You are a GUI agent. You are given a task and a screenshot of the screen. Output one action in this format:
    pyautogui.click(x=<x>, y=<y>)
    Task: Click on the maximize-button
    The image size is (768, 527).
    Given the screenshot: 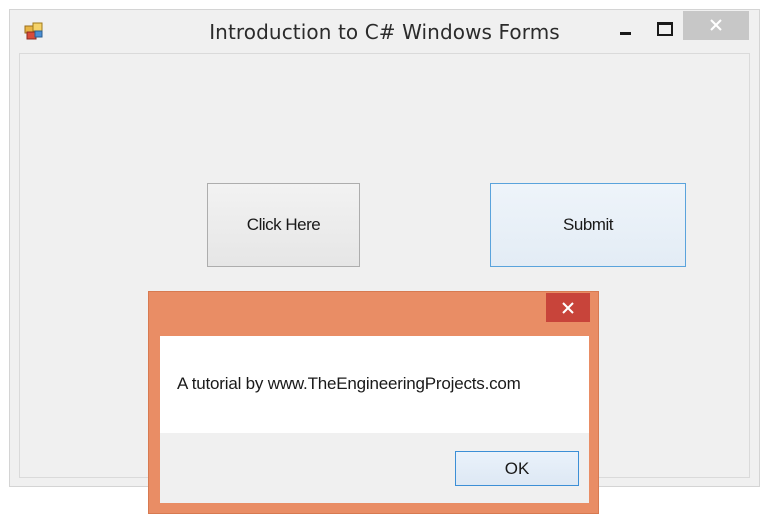 What is the action you would take?
    pyautogui.click(x=664, y=30)
    